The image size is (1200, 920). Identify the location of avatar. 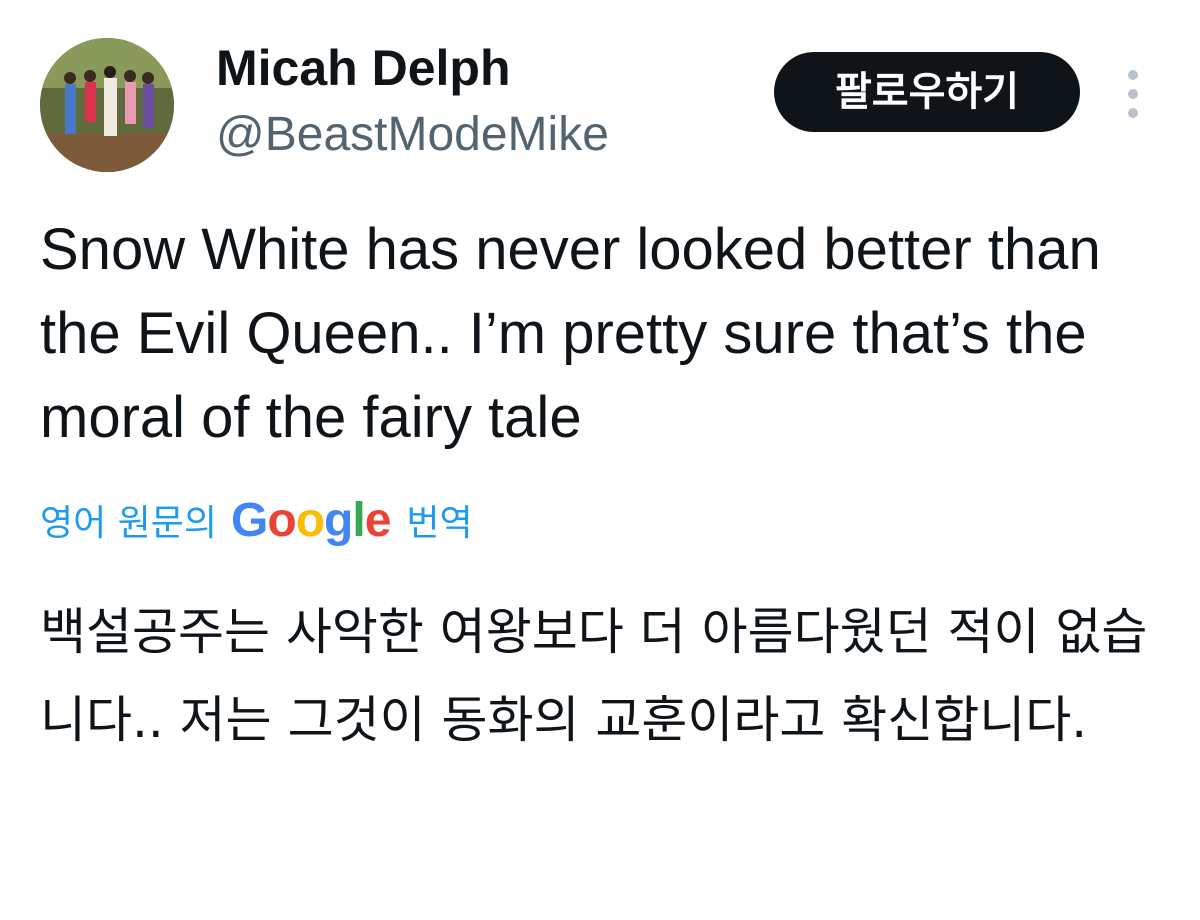
(107, 105).